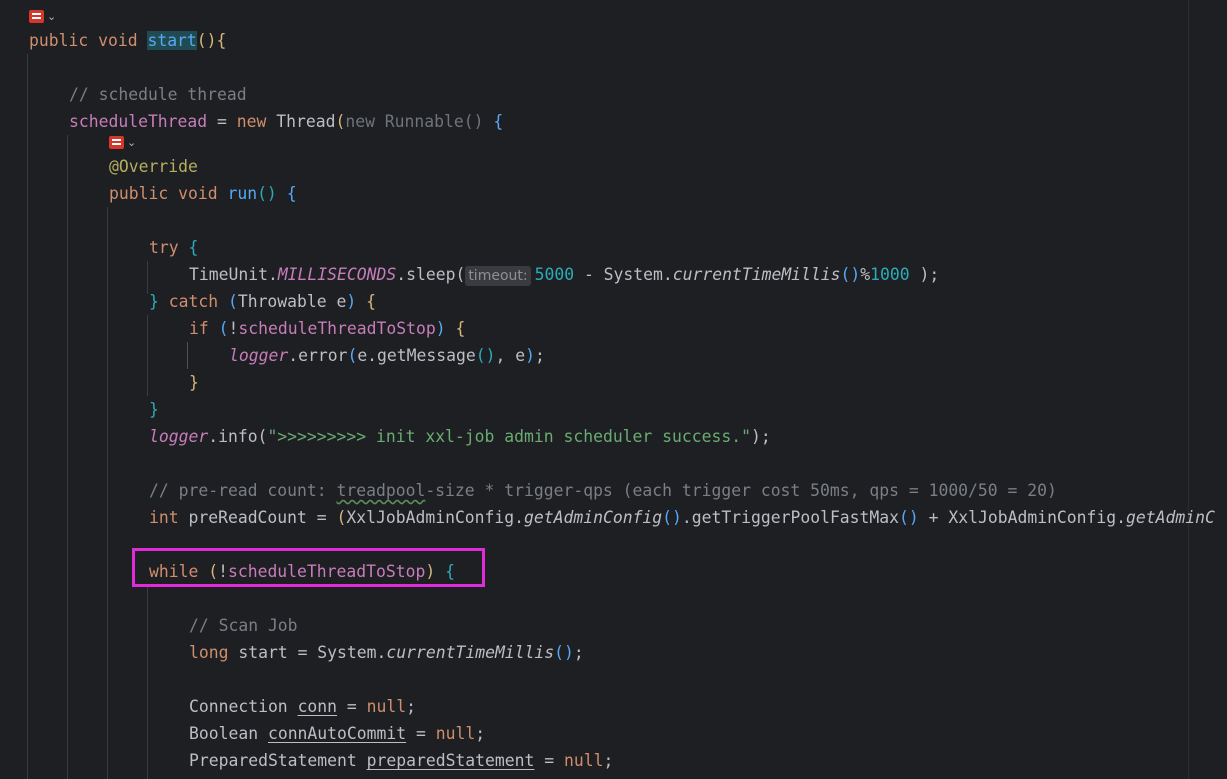 The image size is (1227, 779). I want to click on method-call: .info(, so click(237, 436).